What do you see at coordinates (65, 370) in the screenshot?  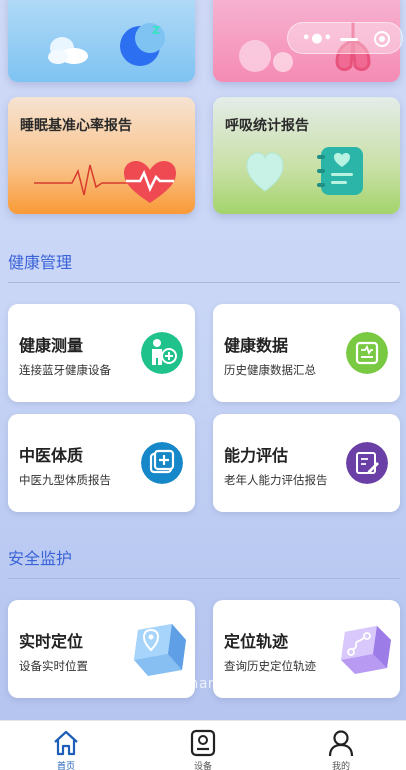 I see `card-subtitle: 连接蓝牙健康设备` at bounding box center [65, 370].